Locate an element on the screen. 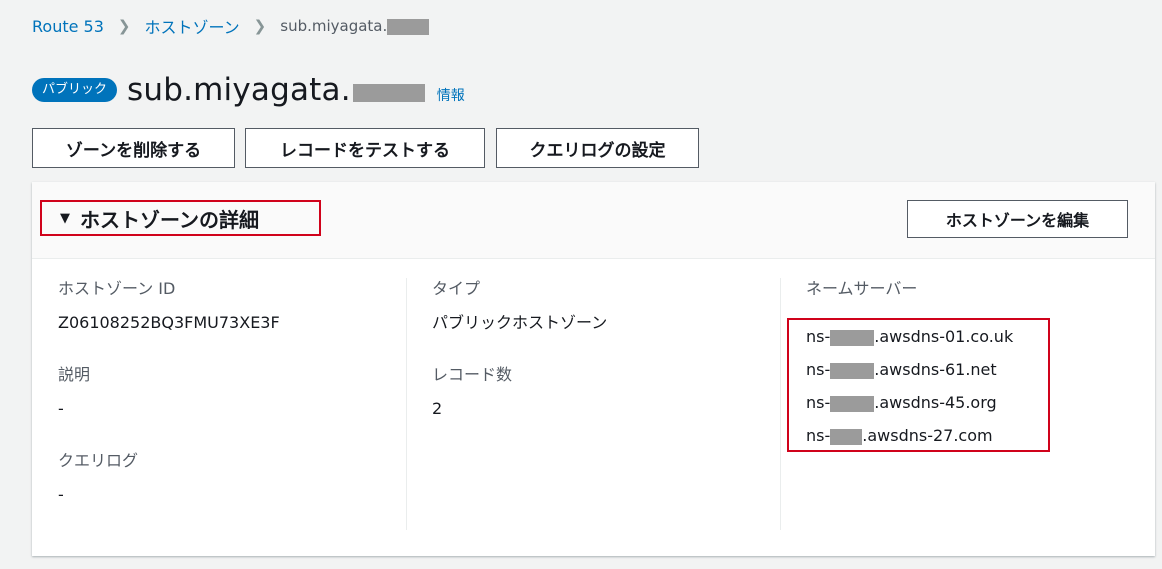  section-title: ホストゾーンの詳細 is located at coordinates (169, 219).